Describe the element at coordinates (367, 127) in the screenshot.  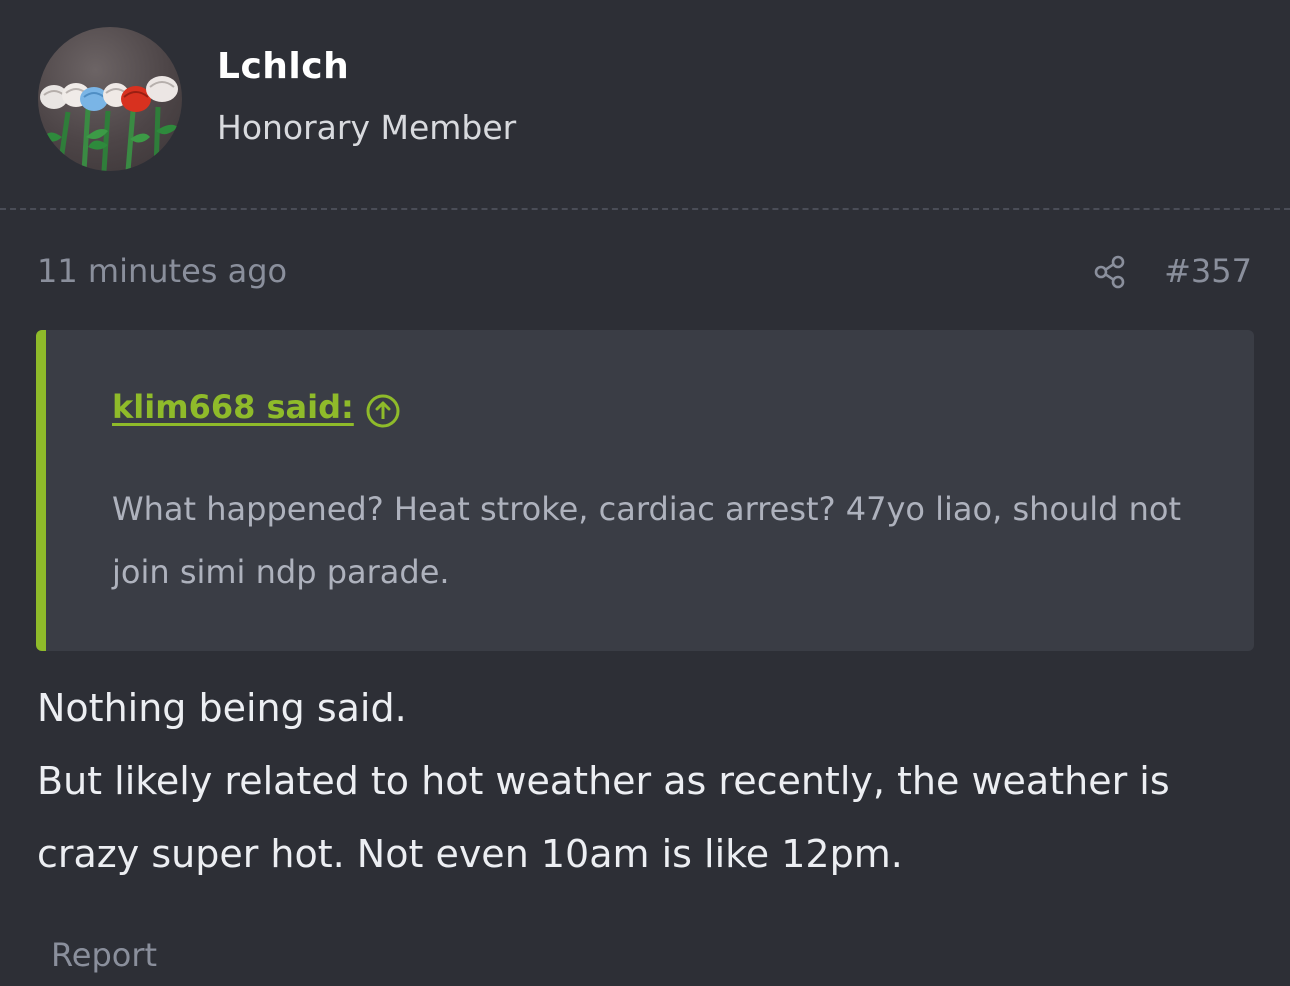
I see `user-title: Honorary Member` at that location.